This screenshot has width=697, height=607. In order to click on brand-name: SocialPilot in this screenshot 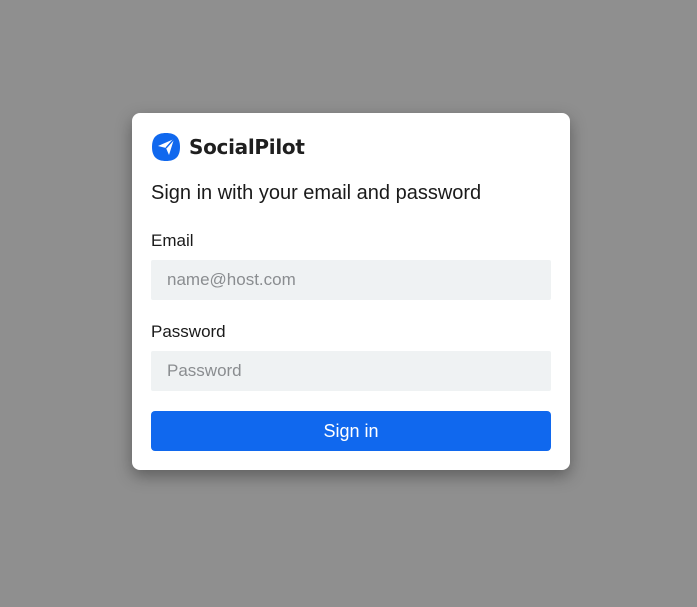, I will do `click(247, 147)`.